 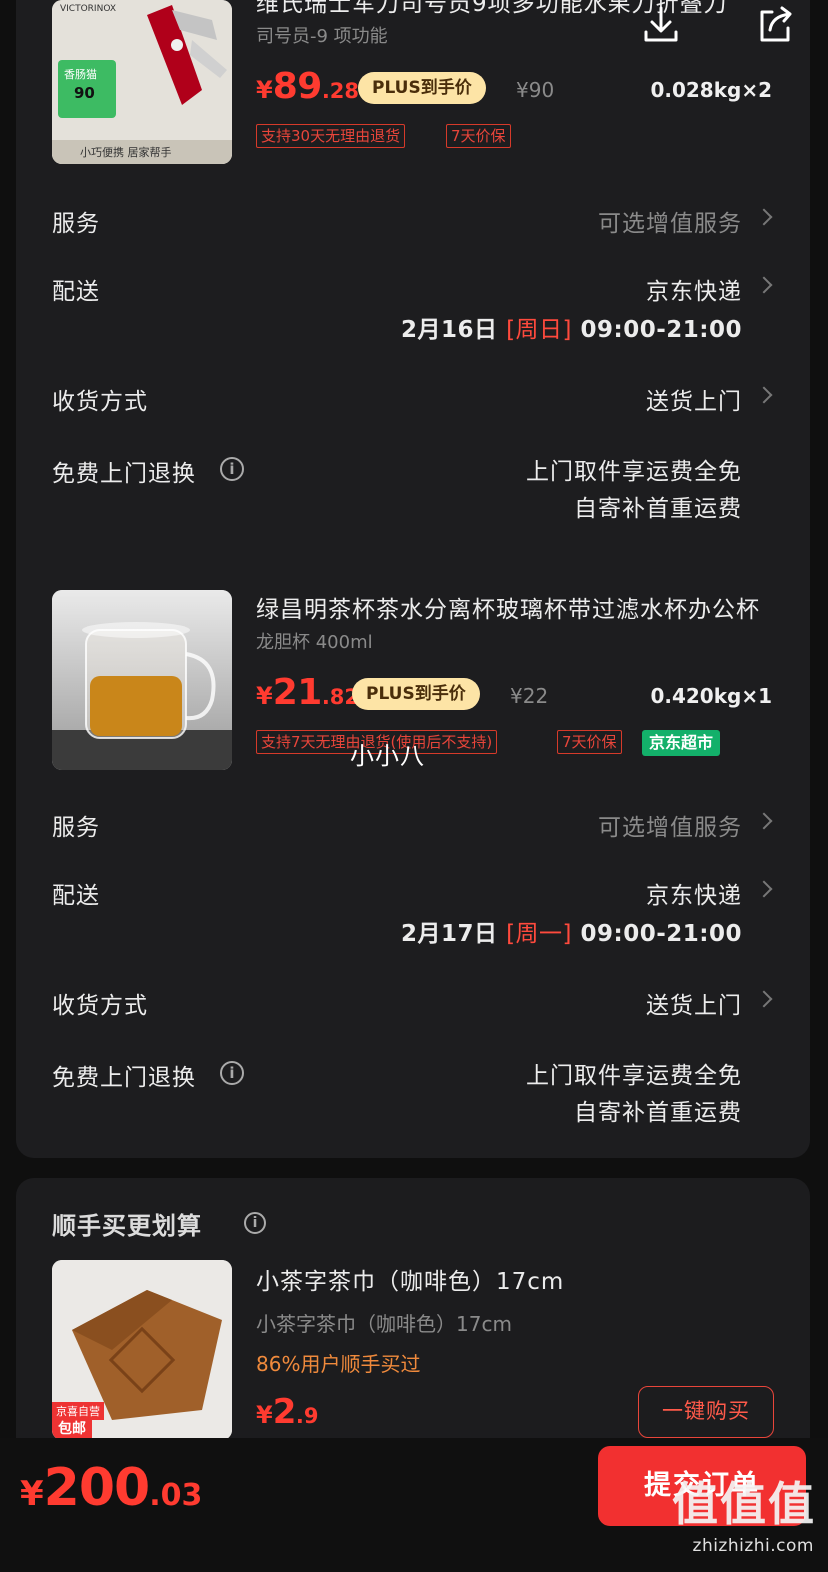 I want to click on weight-quantity: 0.420kg×1, so click(x=711, y=696).